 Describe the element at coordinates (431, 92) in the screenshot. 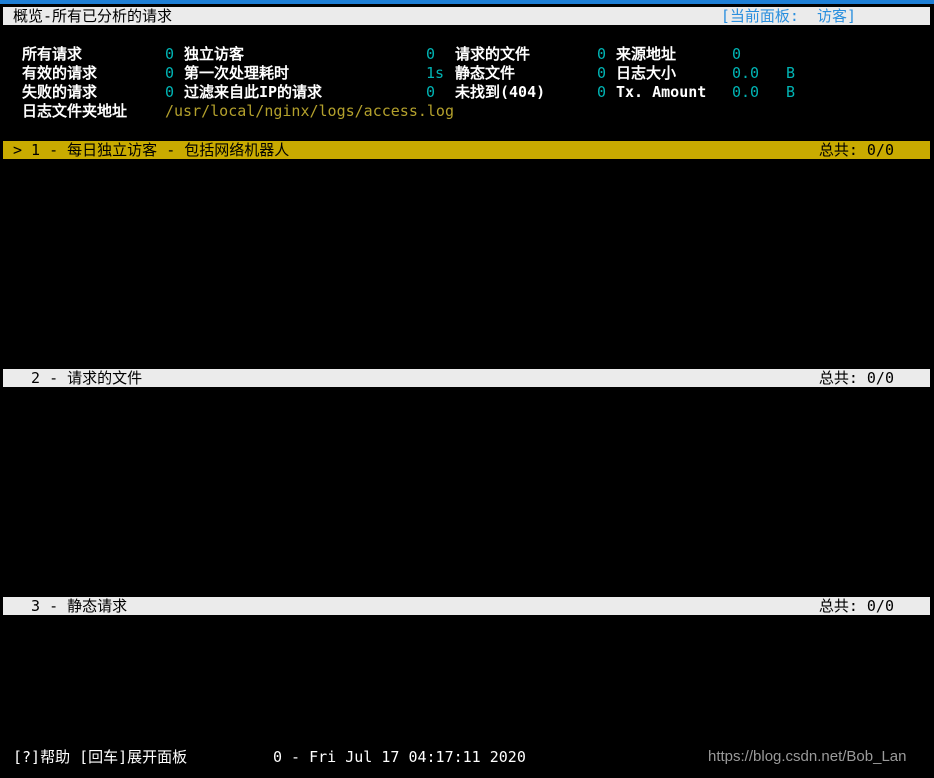

I see `stat-value-excluded-ip: 0` at that location.